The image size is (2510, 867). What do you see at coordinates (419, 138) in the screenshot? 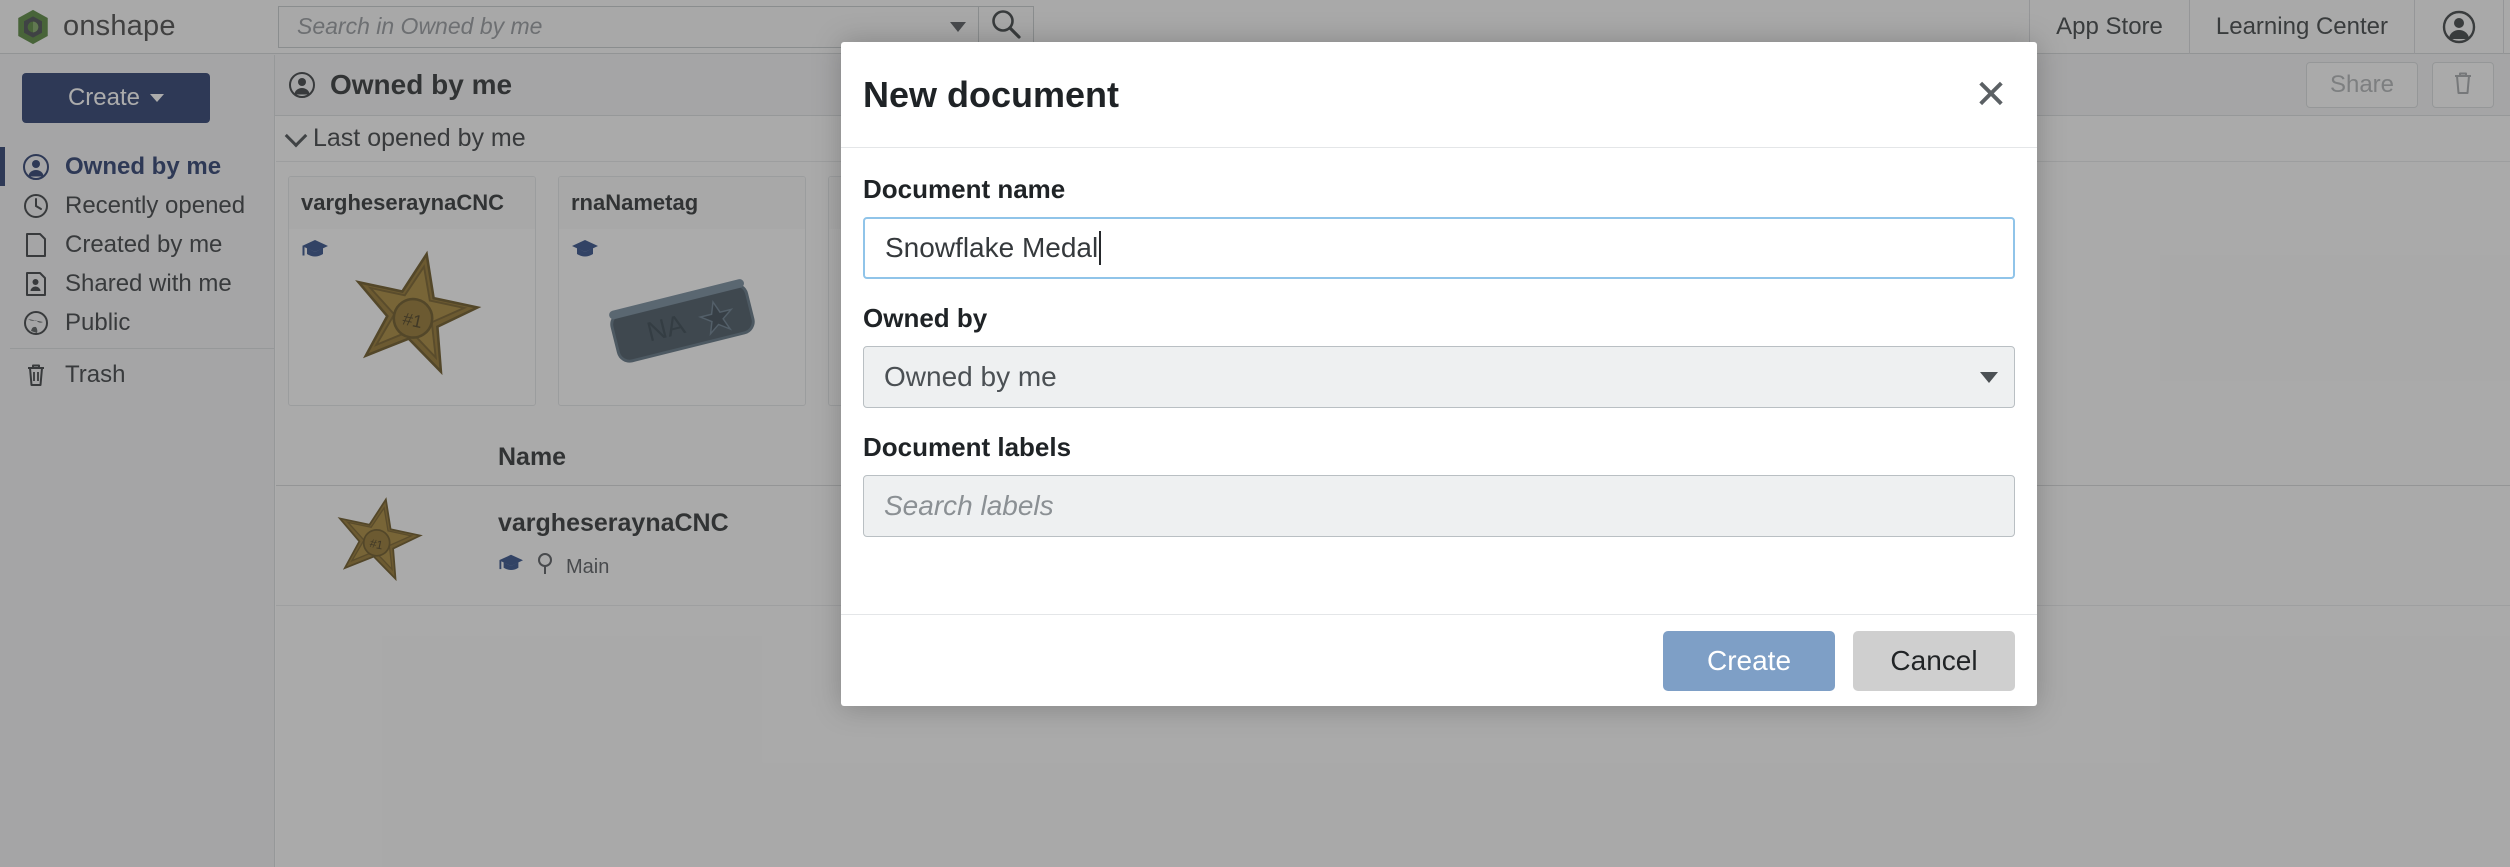
I see `section-label: Last opened by me` at bounding box center [419, 138].